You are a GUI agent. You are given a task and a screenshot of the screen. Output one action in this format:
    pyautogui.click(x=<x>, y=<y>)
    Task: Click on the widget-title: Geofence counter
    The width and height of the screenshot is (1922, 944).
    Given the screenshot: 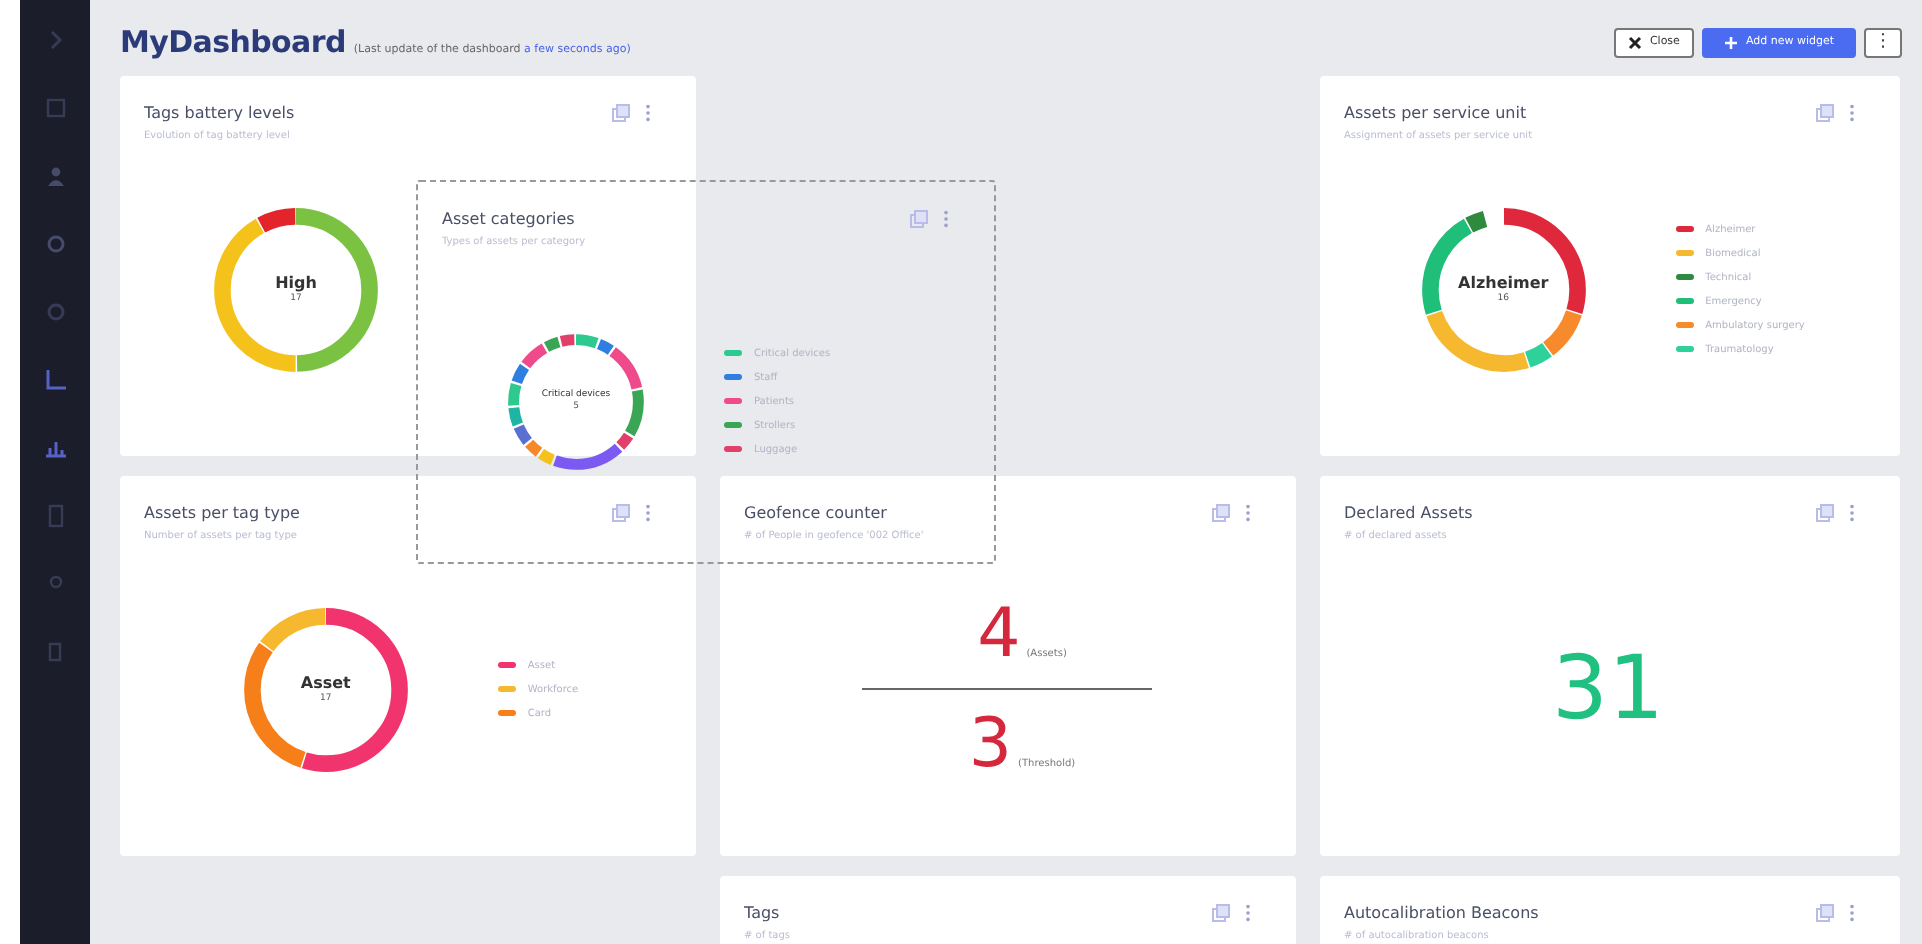 What is the action you would take?
    pyautogui.click(x=816, y=513)
    